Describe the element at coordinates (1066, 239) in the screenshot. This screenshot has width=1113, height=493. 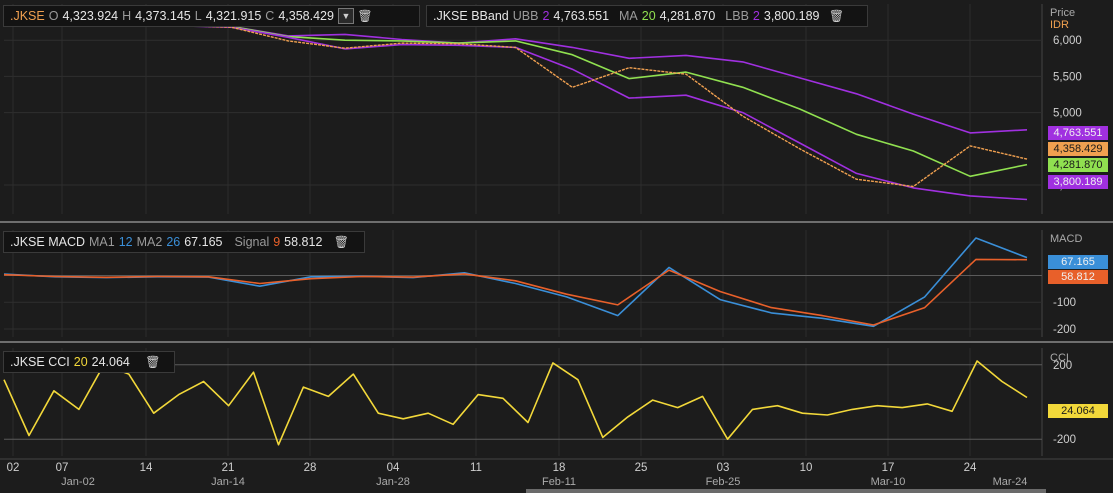
I see `macd-axis-title: MACD` at that location.